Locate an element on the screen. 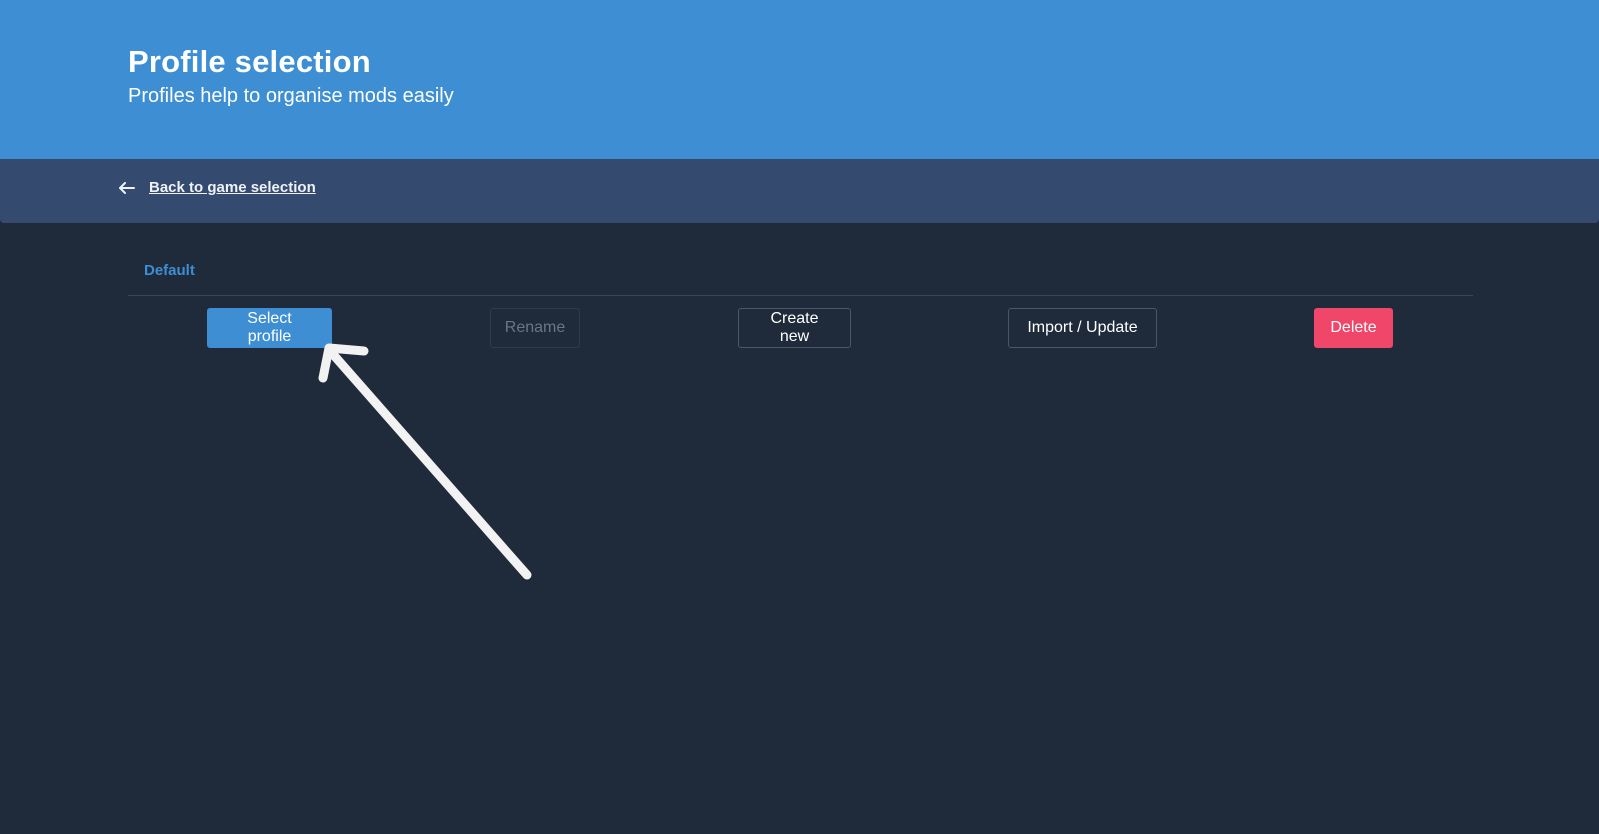 This screenshot has height=834, width=1599. page-subtitle: Profiles help to organise mods easily is located at coordinates (291, 96).